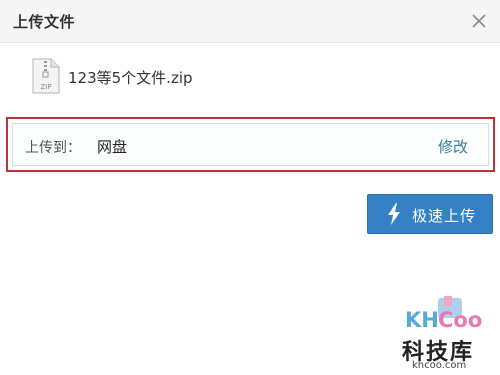  Describe the element at coordinates (45, 87) in the screenshot. I see `zip-icon-label: ZIP` at that location.